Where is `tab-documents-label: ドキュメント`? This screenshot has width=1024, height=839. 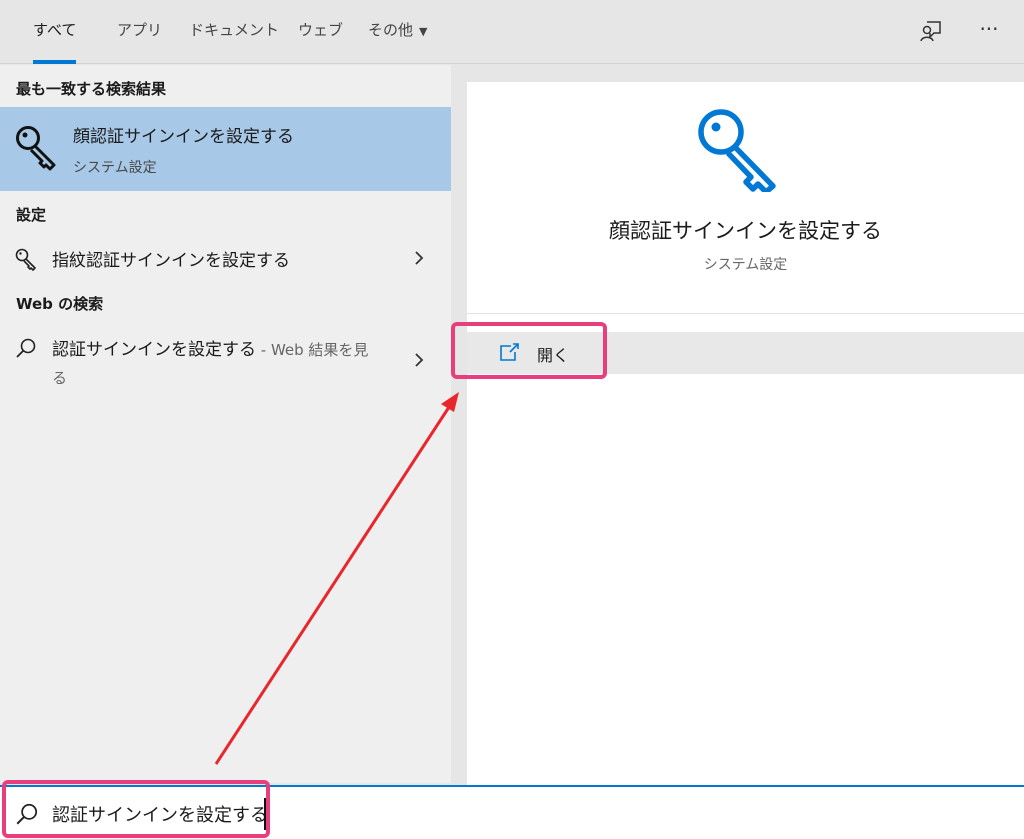 tab-documents-label: ドキュメント is located at coordinates (234, 30).